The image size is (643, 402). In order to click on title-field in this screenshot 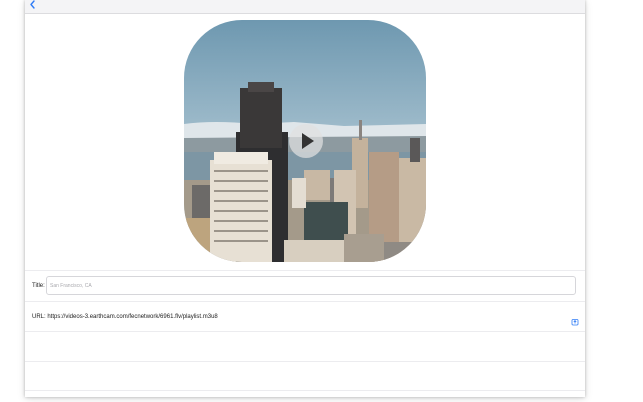, I will do `click(311, 285)`.